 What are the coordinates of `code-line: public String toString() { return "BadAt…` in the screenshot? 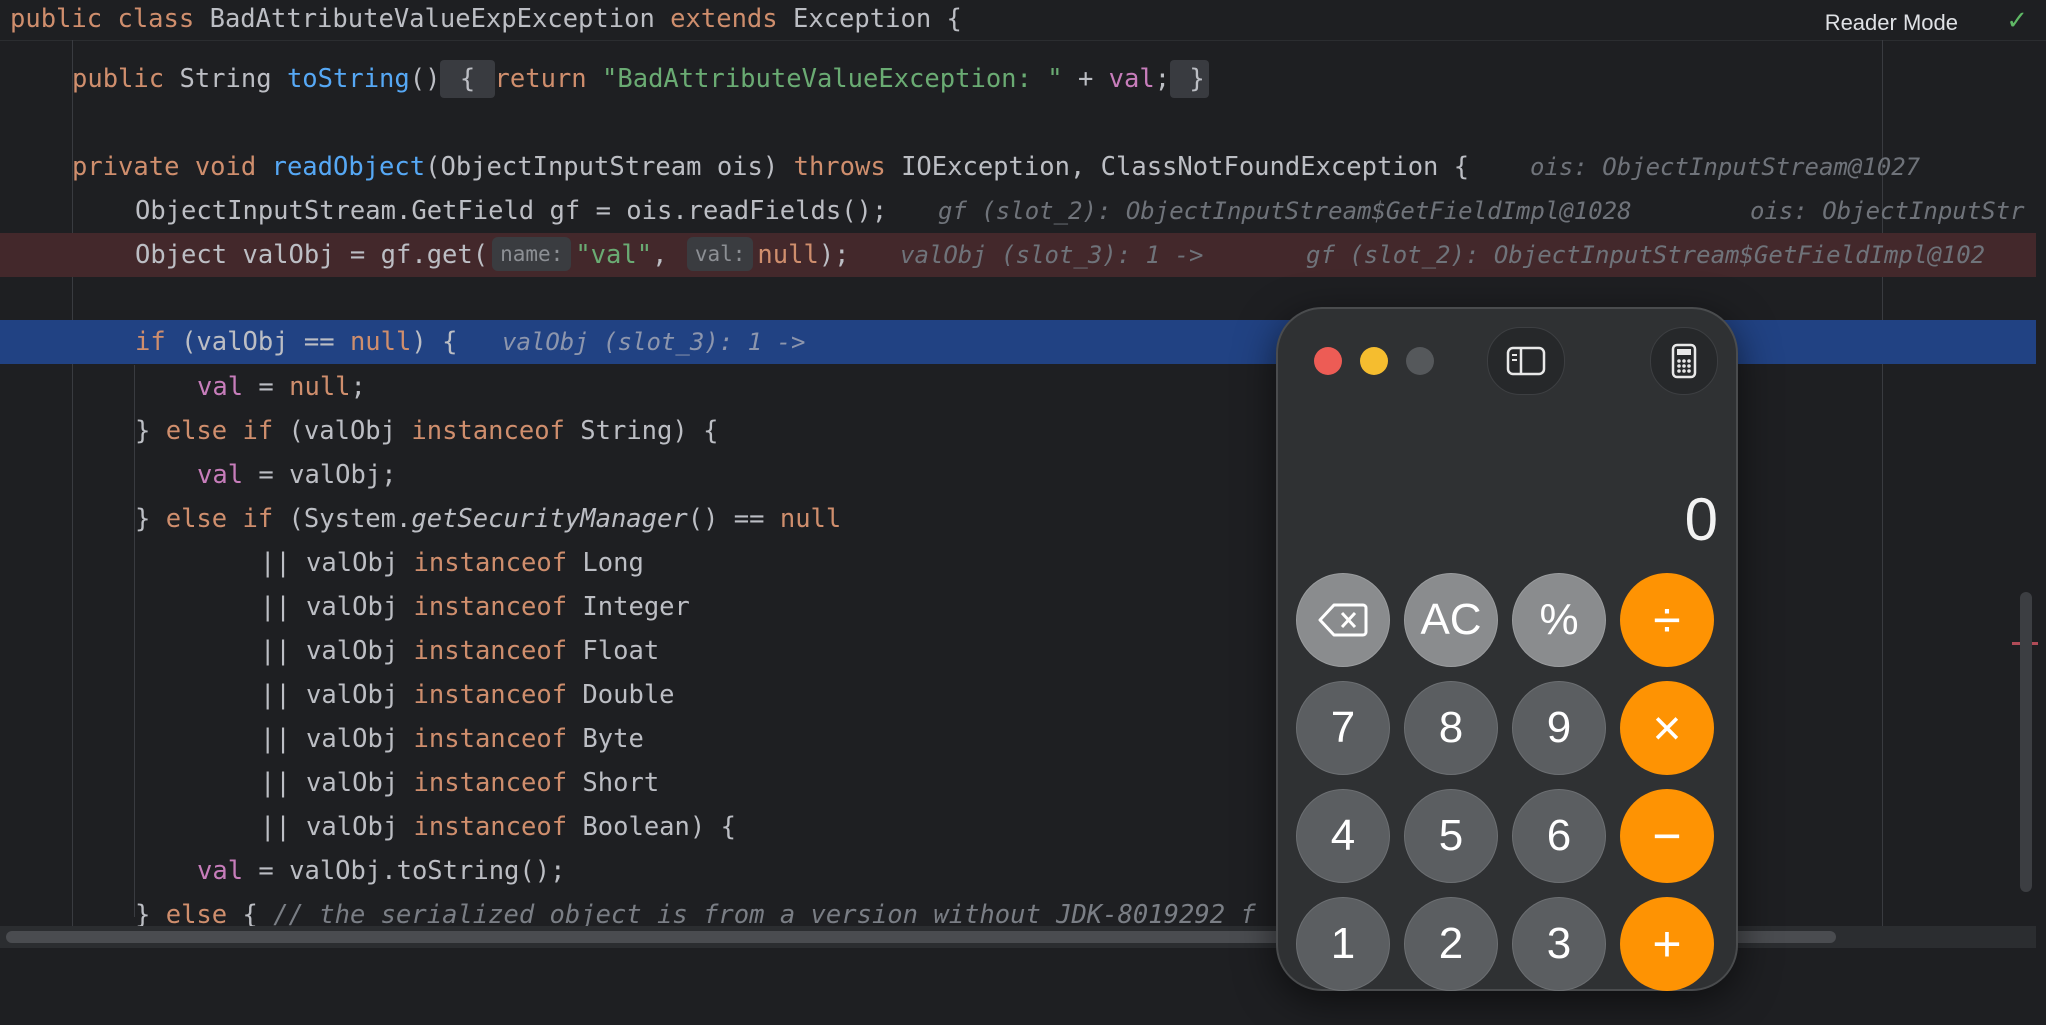 It's located at (1018, 79).